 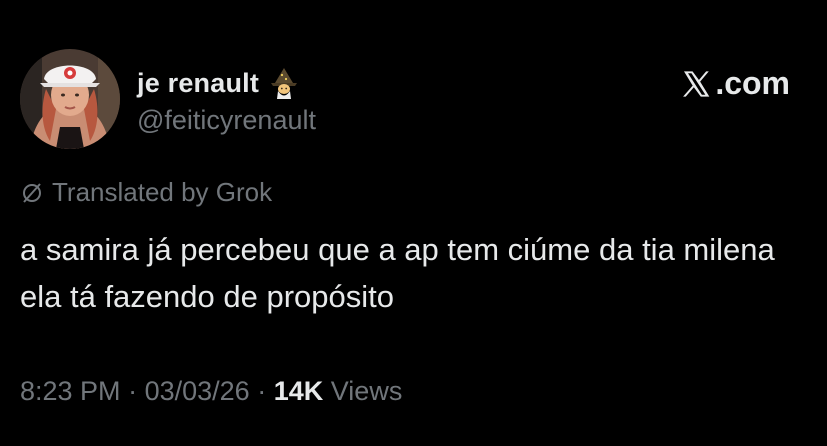 What do you see at coordinates (752, 83) in the screenshot?
I see `brand-domain-label: .com` at bounding box center [752, 83].